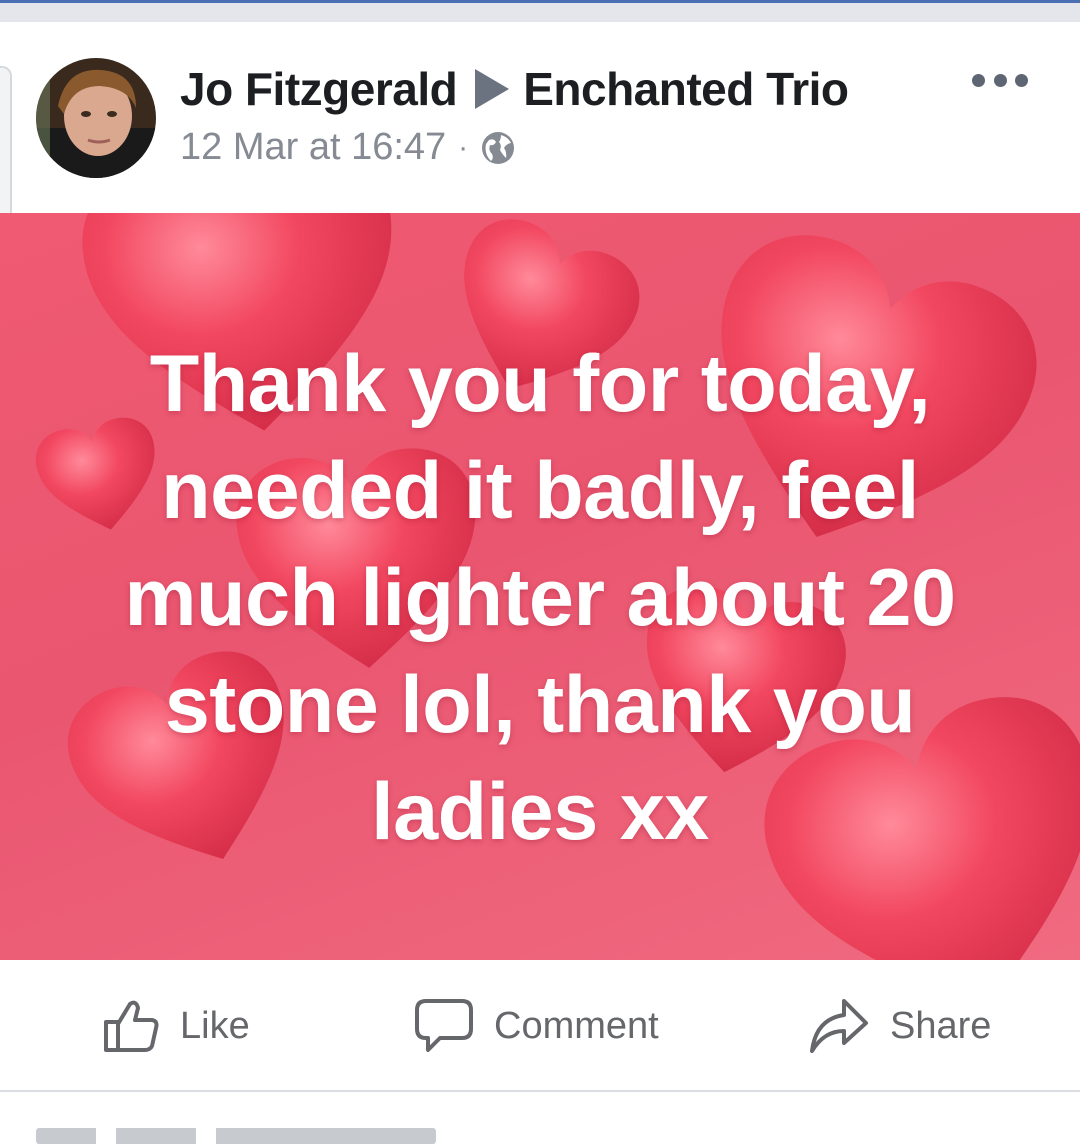 This screenshot has width=1080, height=1144. I want to click on comment-icon, so click(444, 1025).